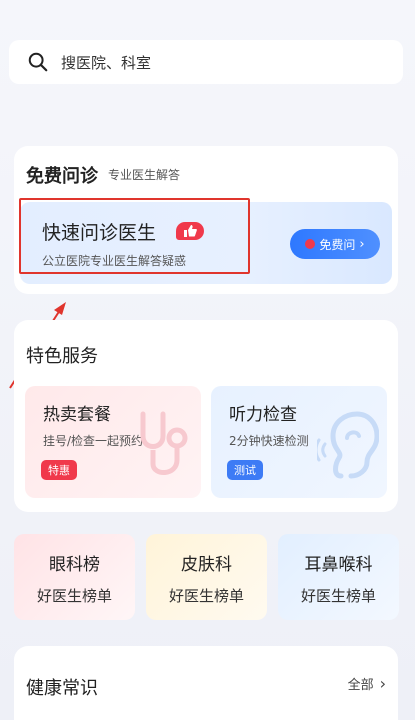 This screenshot has width=415, height=720. Describe the element at coordinates (263, 415) in the screenshot. I see `tile-title: 听力检查` at that location.